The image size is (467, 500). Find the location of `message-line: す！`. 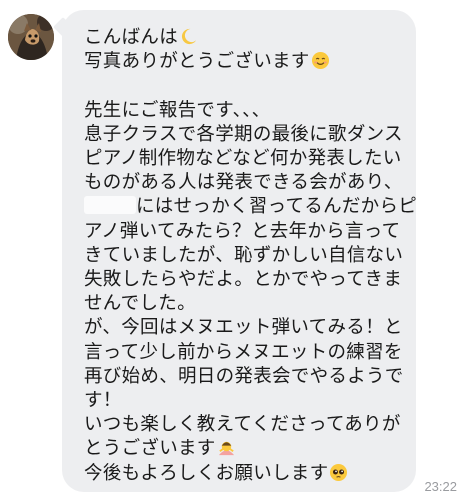

message-line: す！ is located at coordinates (243, 401).